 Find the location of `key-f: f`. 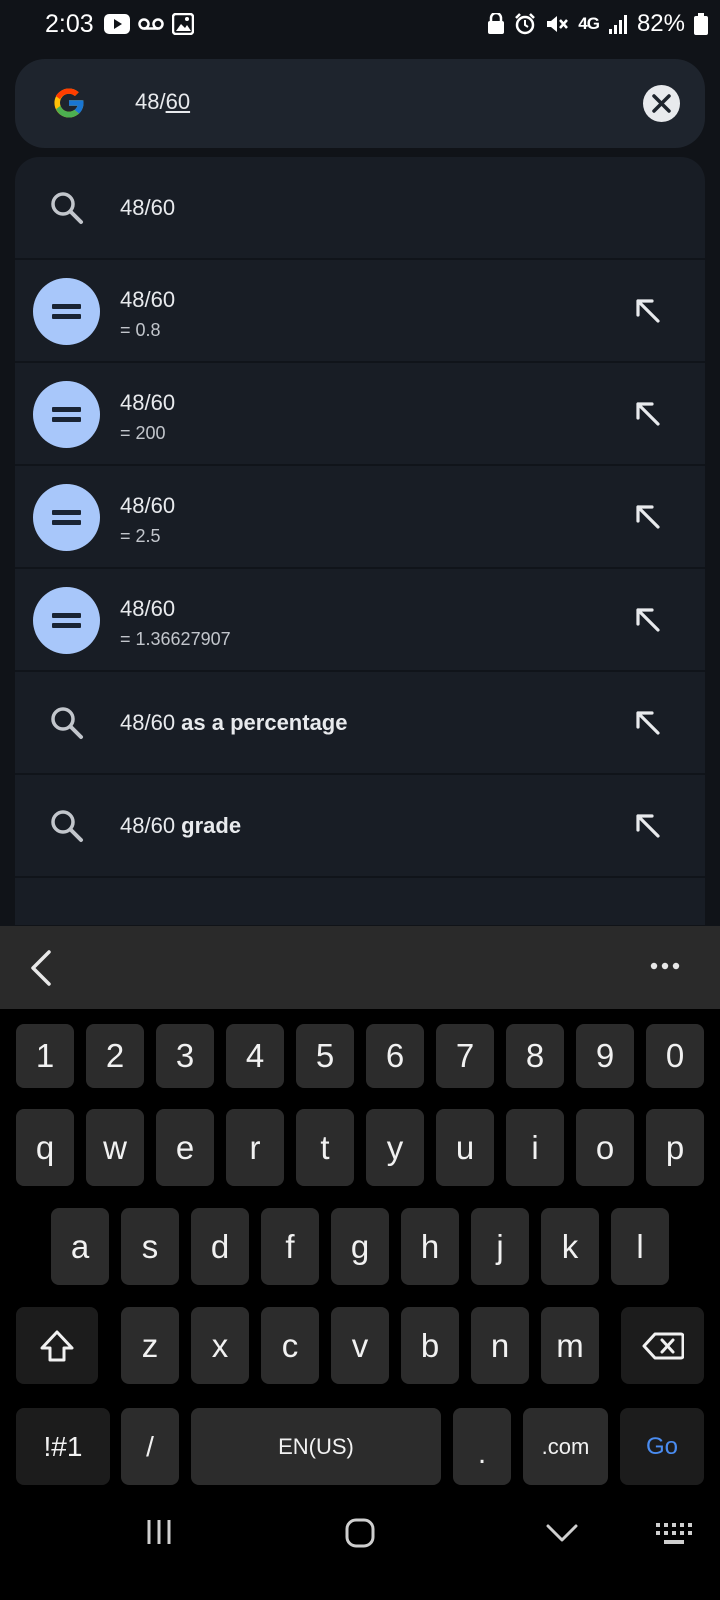

key-f: f is located at coordinates (290, 1246).